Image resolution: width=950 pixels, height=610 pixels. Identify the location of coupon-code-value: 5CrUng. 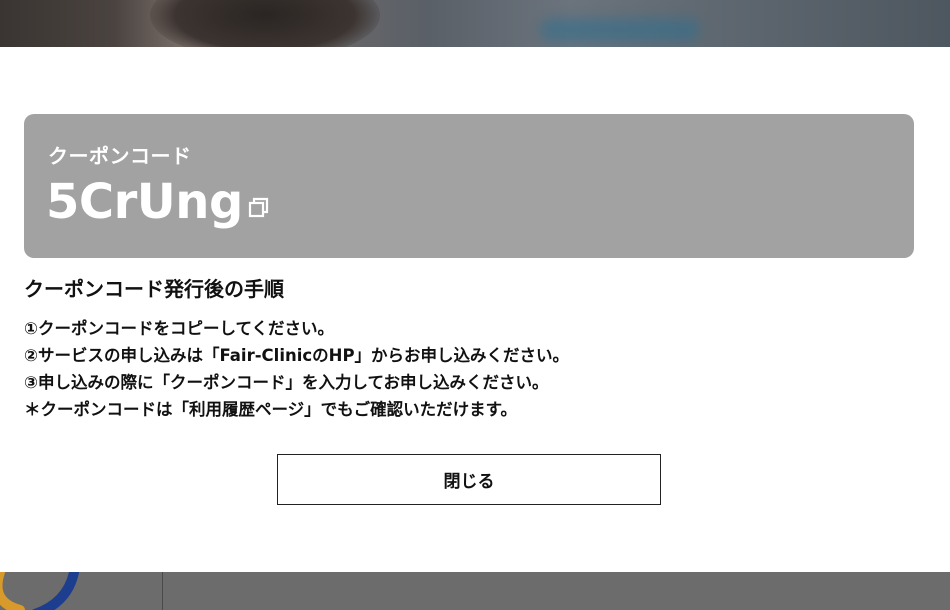
(144, 202).